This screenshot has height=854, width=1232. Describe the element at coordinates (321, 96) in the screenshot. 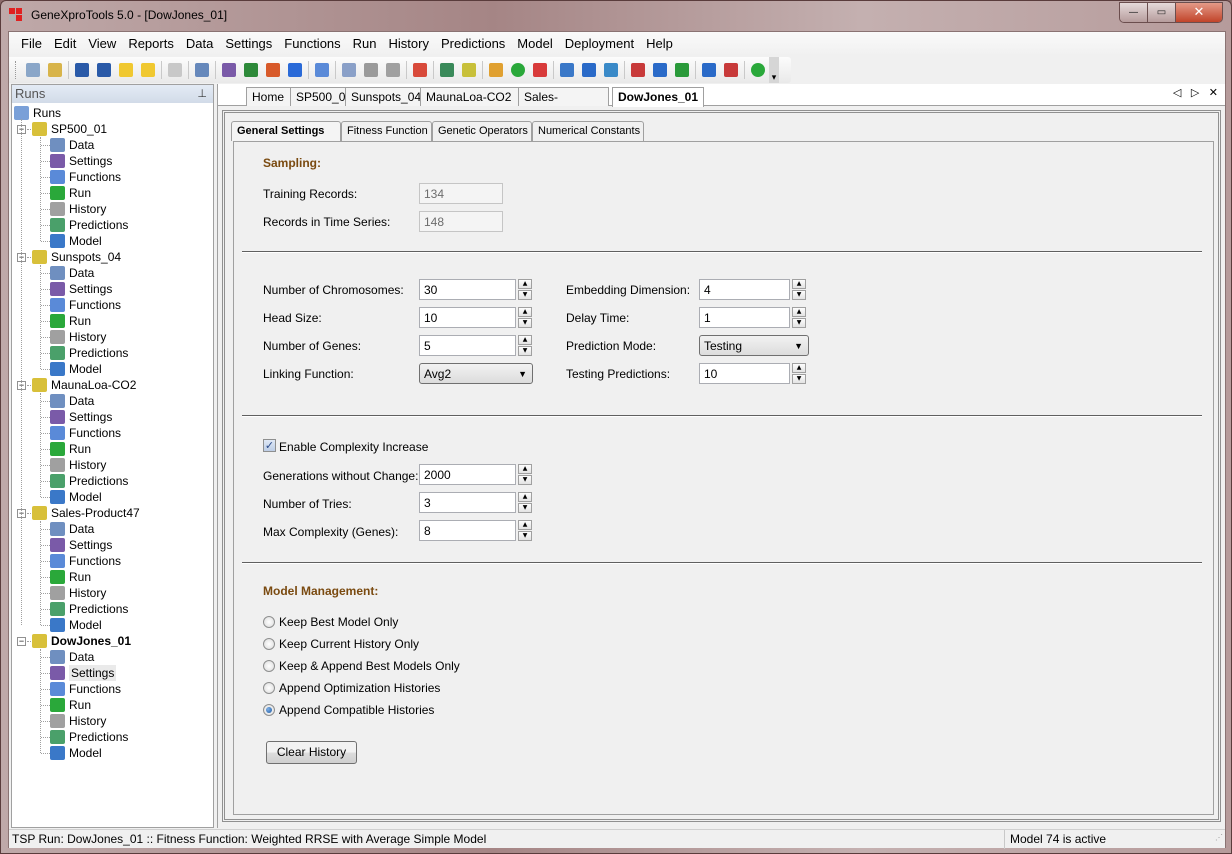

I see `doc-tab-sp500_01: SP500_01` at that location.